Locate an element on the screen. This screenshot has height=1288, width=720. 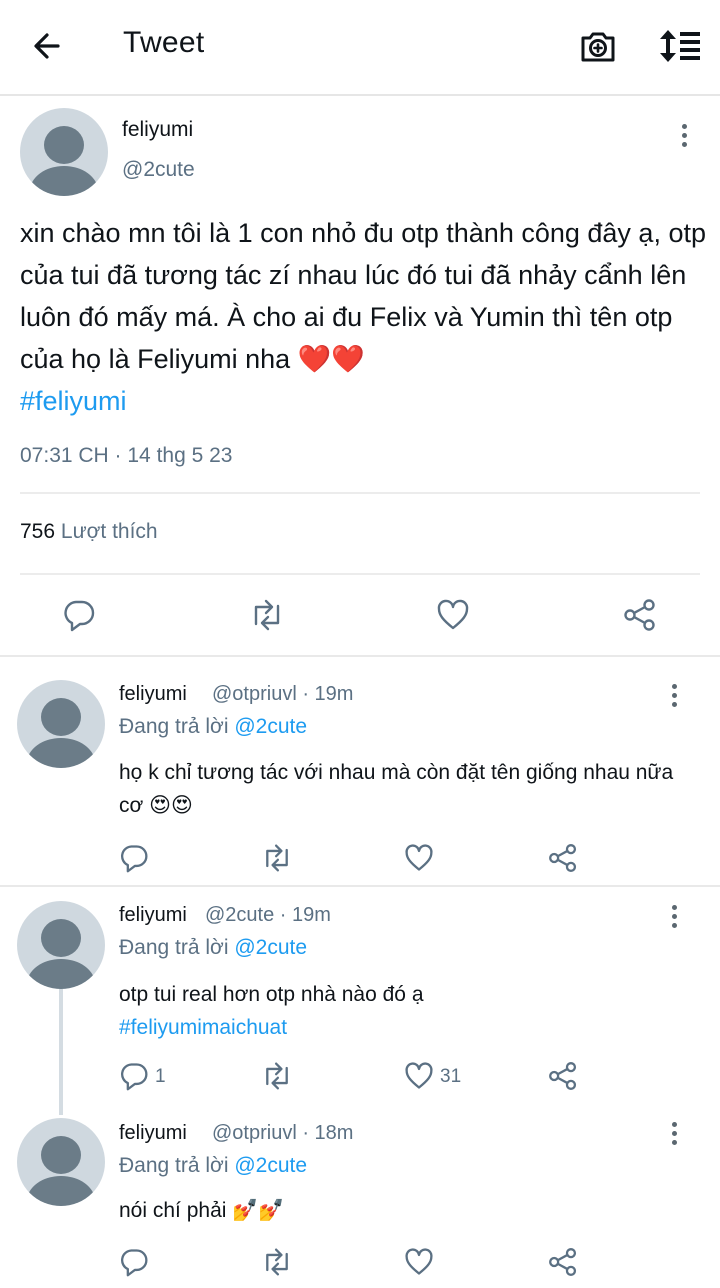
reply-author-handle: @otpriuvl · 18m is located at coordinates (282, 1133).